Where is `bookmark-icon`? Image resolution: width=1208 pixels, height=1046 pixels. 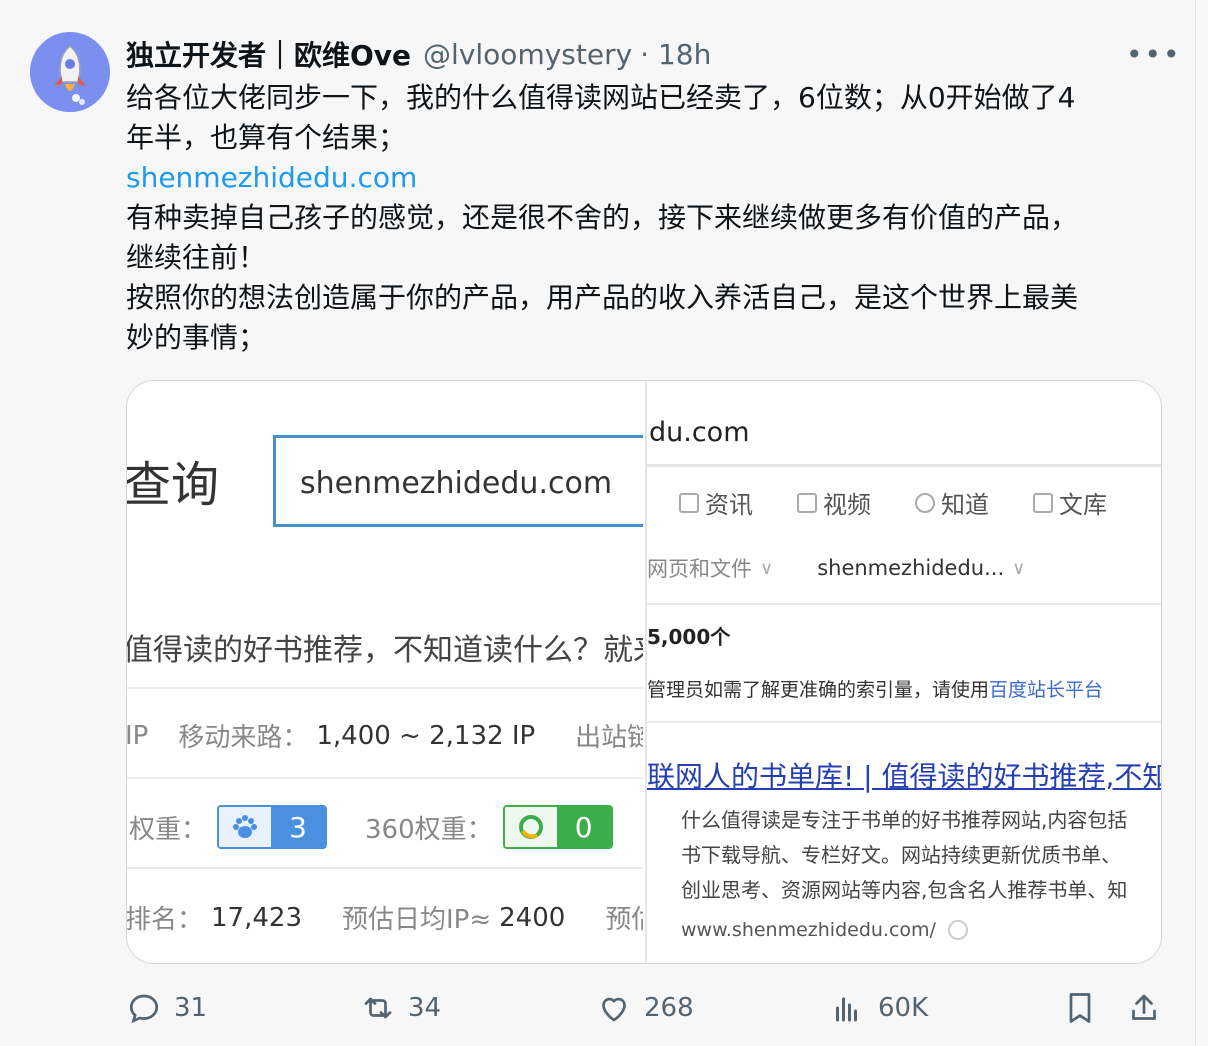
bookmark-icon is located at coordinates (1080, 1008).